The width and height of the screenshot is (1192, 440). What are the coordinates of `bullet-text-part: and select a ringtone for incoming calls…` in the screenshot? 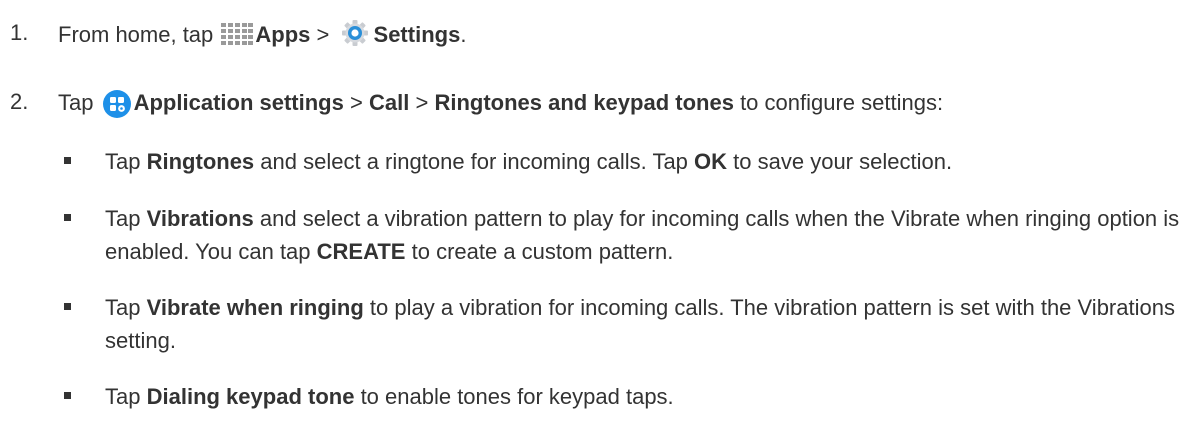 It's located at (474, 161).